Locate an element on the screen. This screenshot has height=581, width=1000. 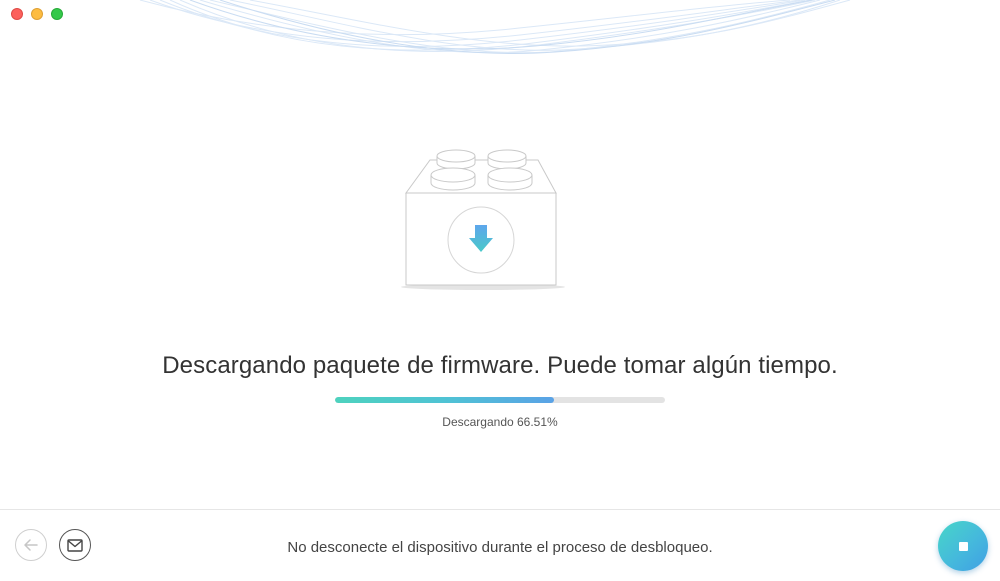
zoom-window-button is located at coordinates (57, 14).